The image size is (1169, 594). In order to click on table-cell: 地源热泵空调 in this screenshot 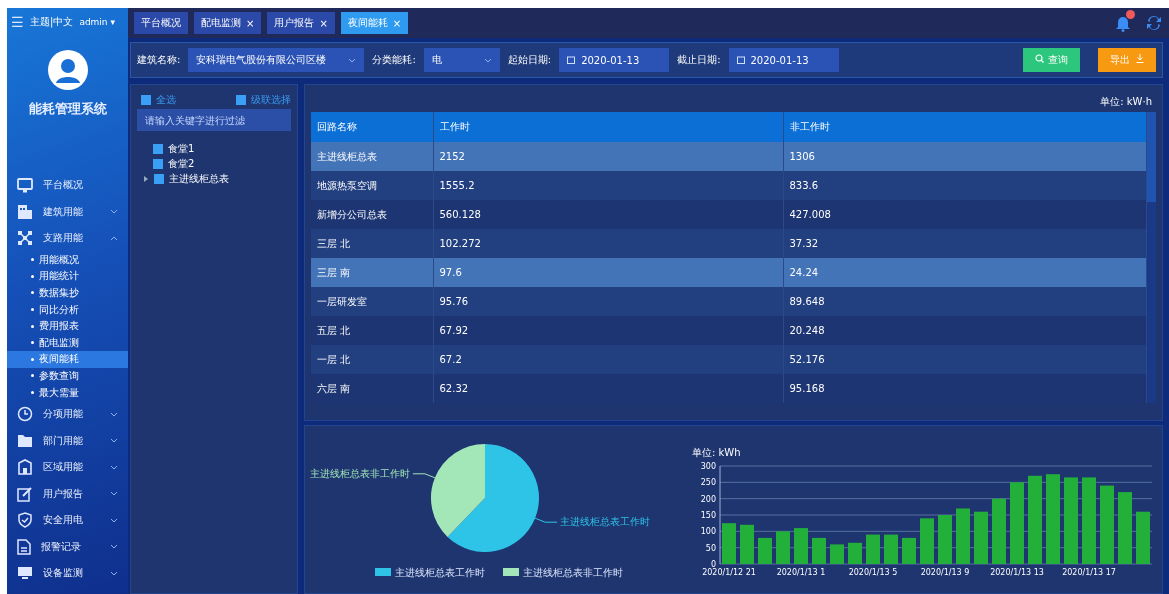, I will do `click(372, 185)`.